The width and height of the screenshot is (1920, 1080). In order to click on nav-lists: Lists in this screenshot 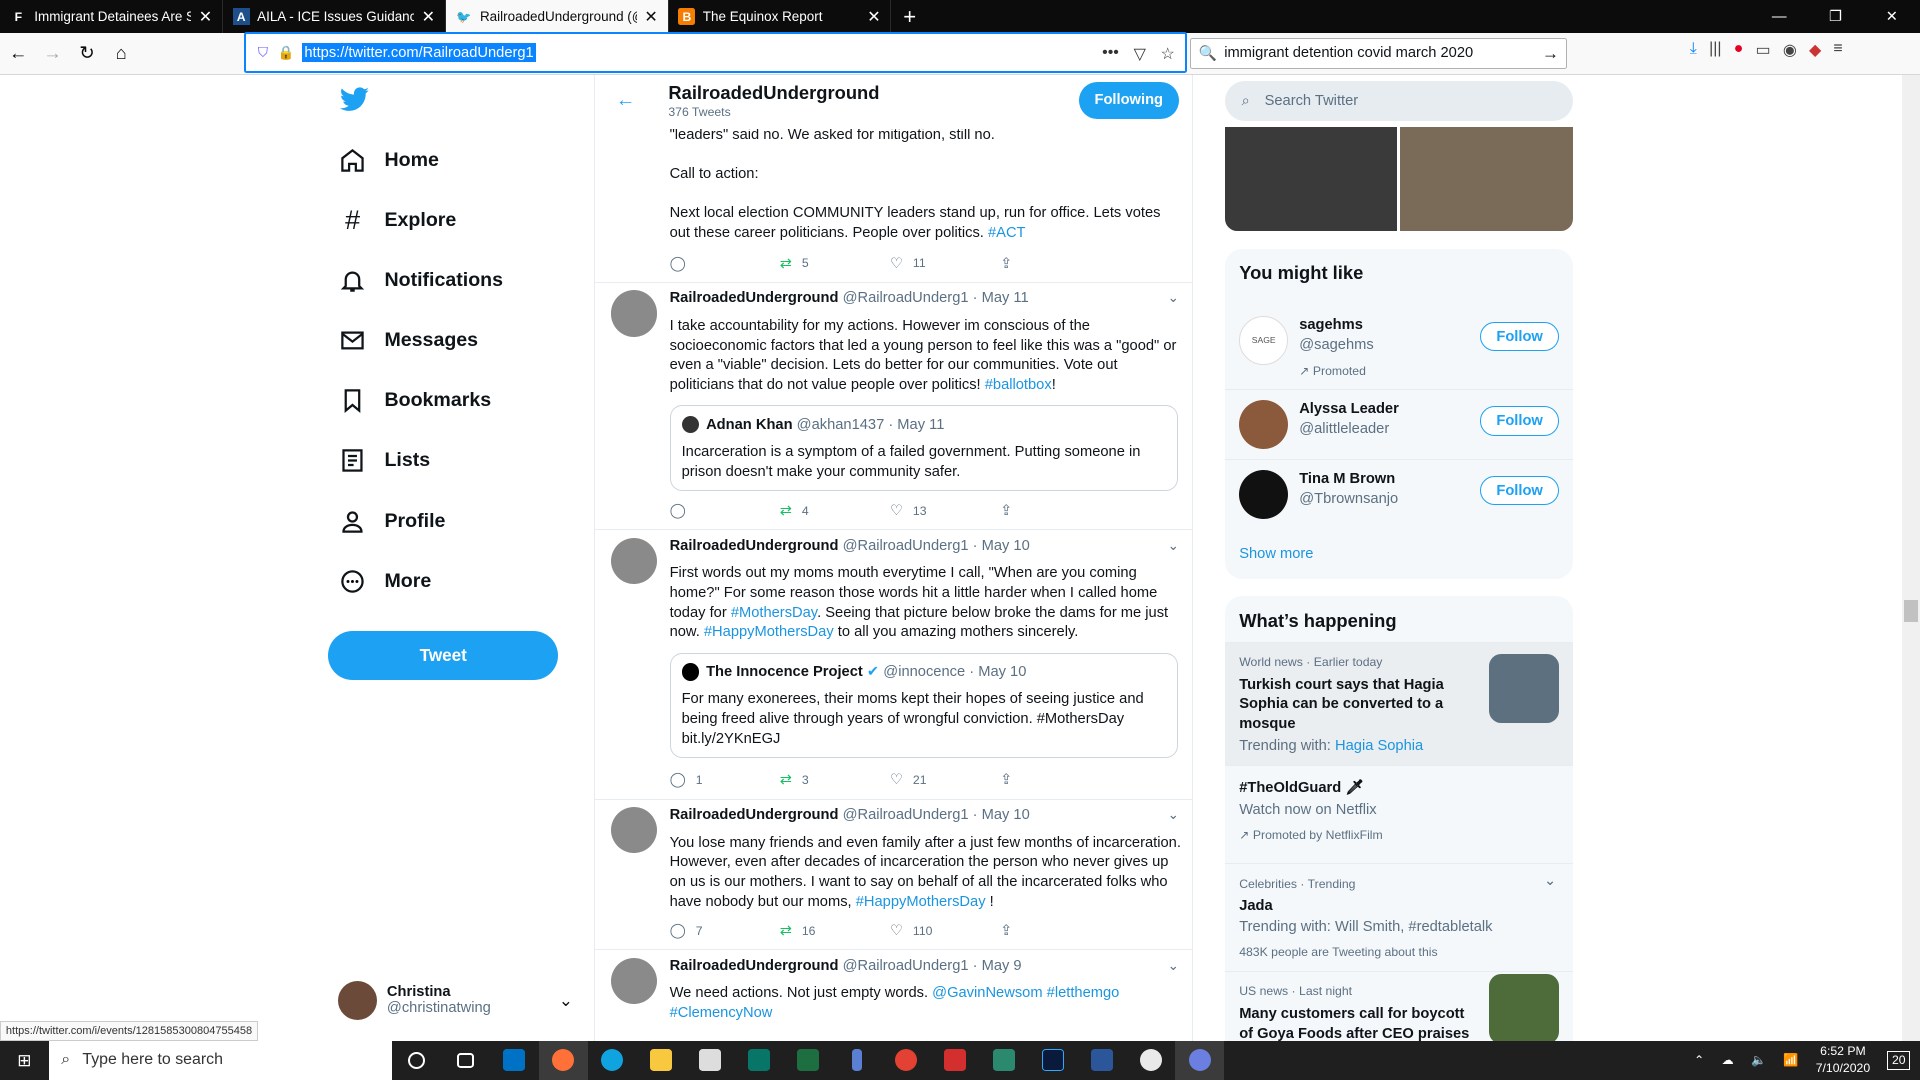, I will do `click(384, 460)`.